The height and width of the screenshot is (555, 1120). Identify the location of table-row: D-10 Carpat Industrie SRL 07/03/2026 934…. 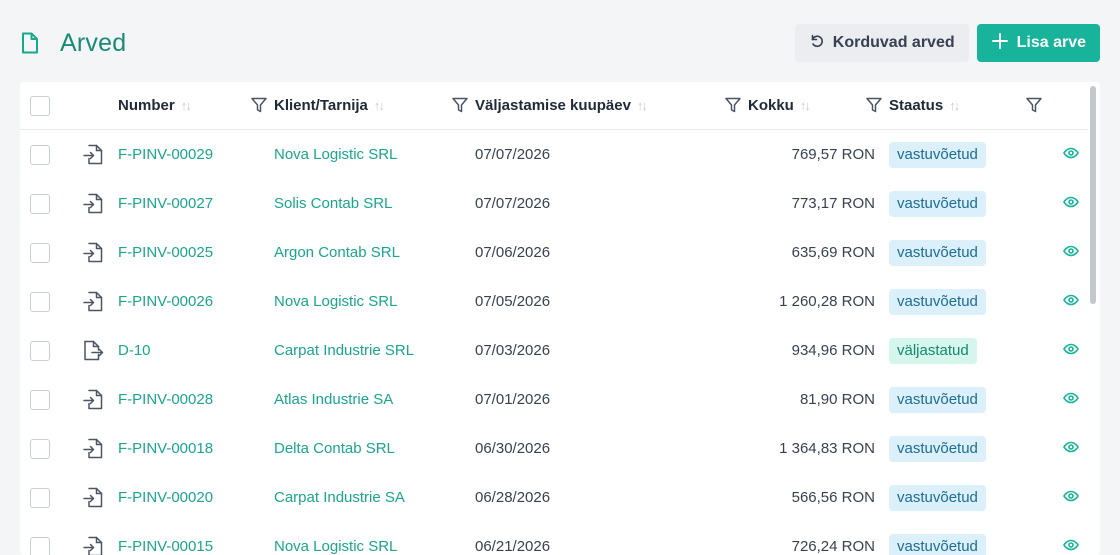
(560, 350).